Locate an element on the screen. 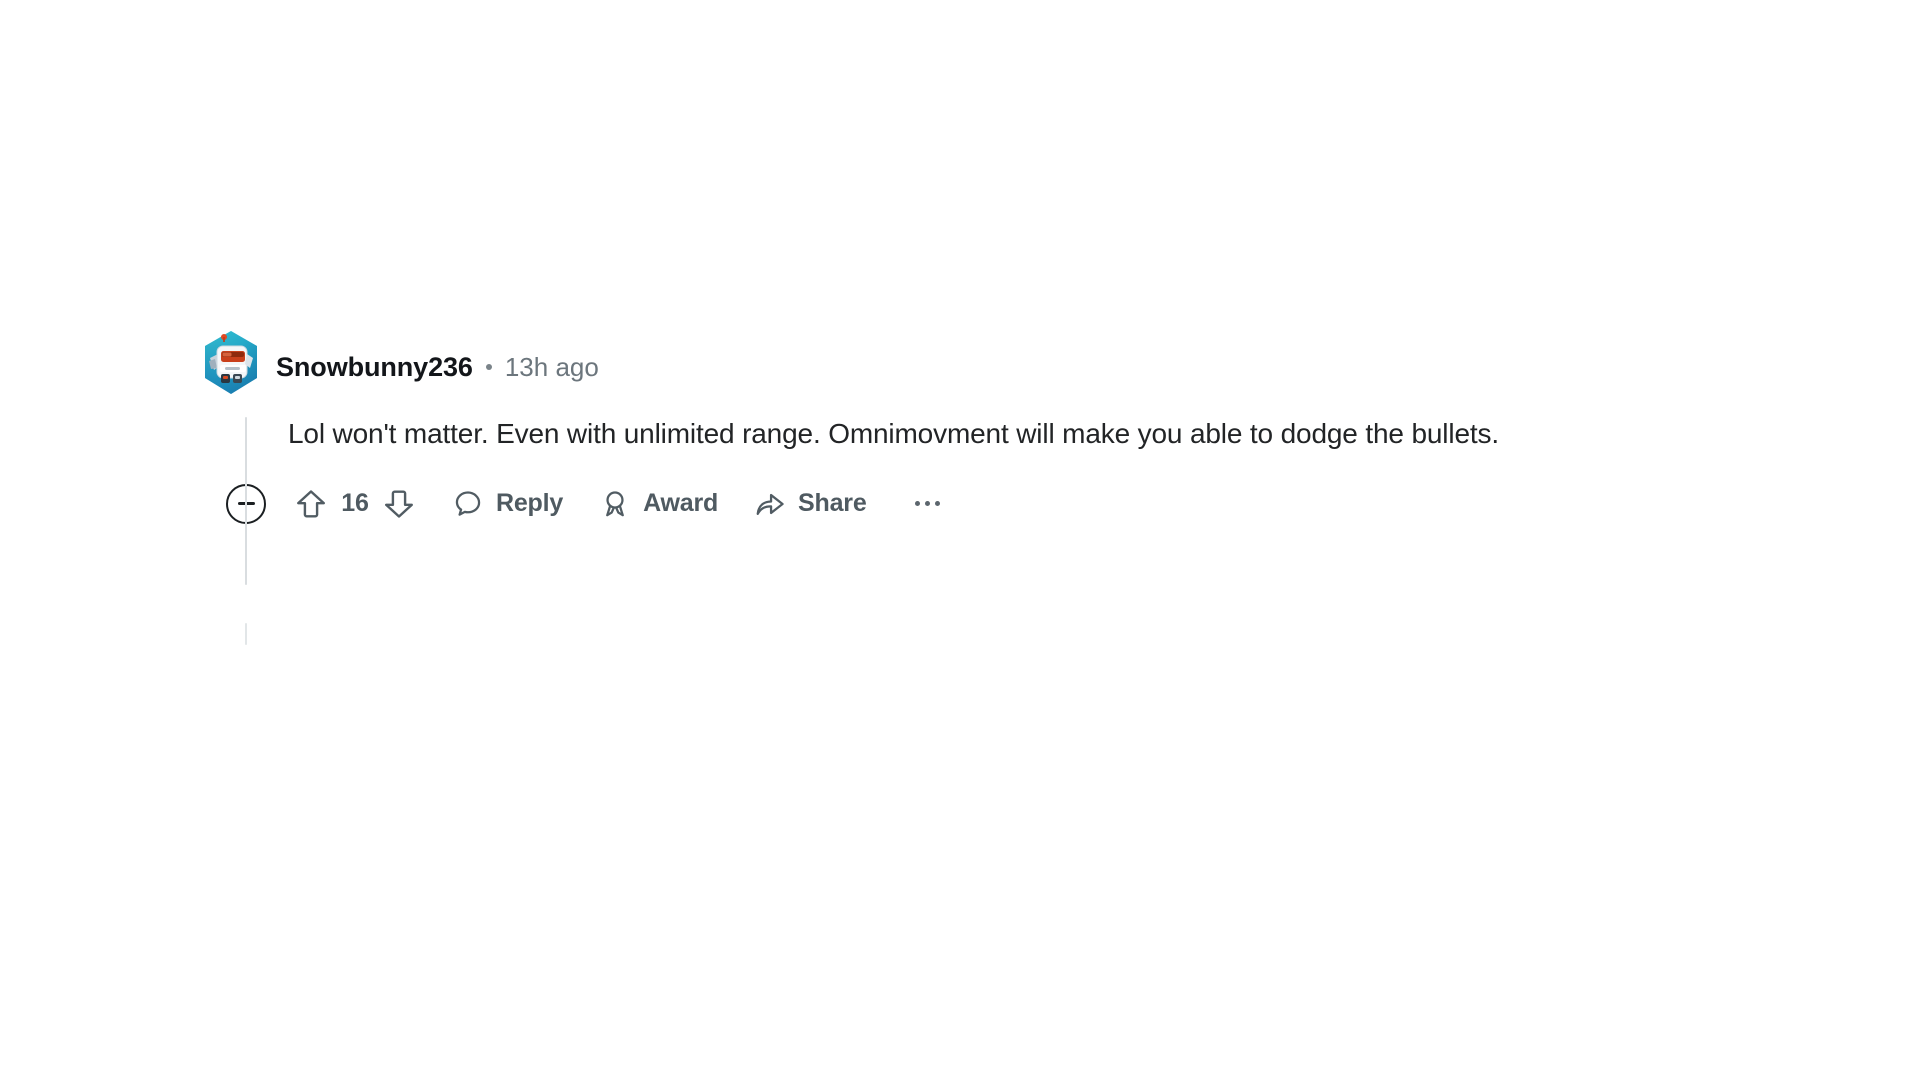 The image size is (1920, 1080). downvote-arrow-icon is located at coordinates (399, 504).